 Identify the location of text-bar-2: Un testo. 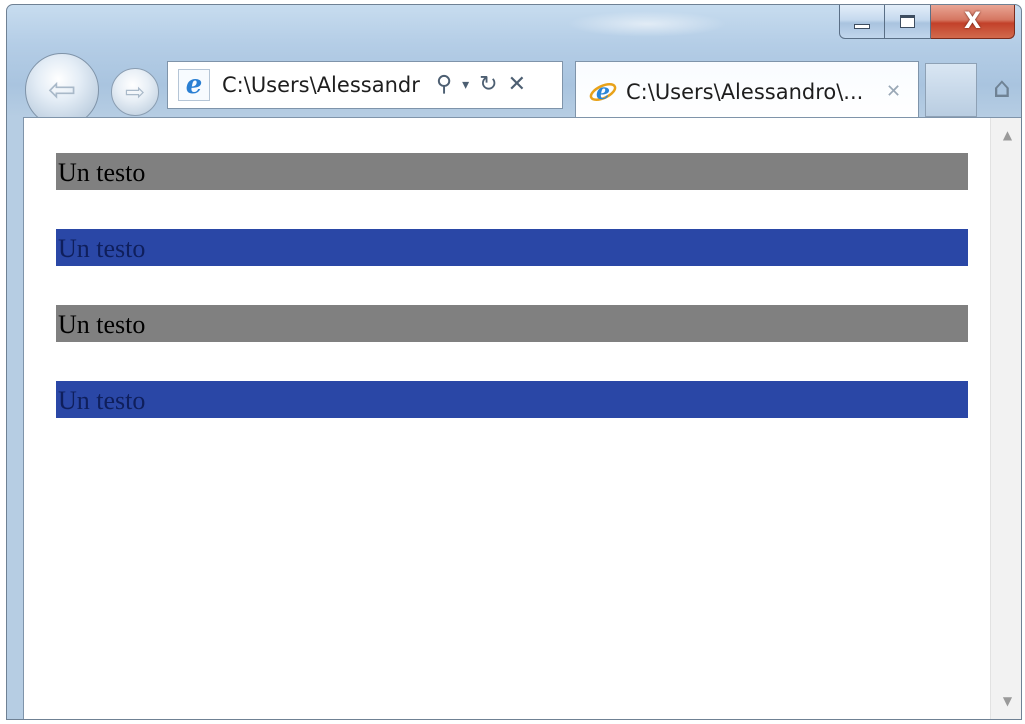
(512, 247).